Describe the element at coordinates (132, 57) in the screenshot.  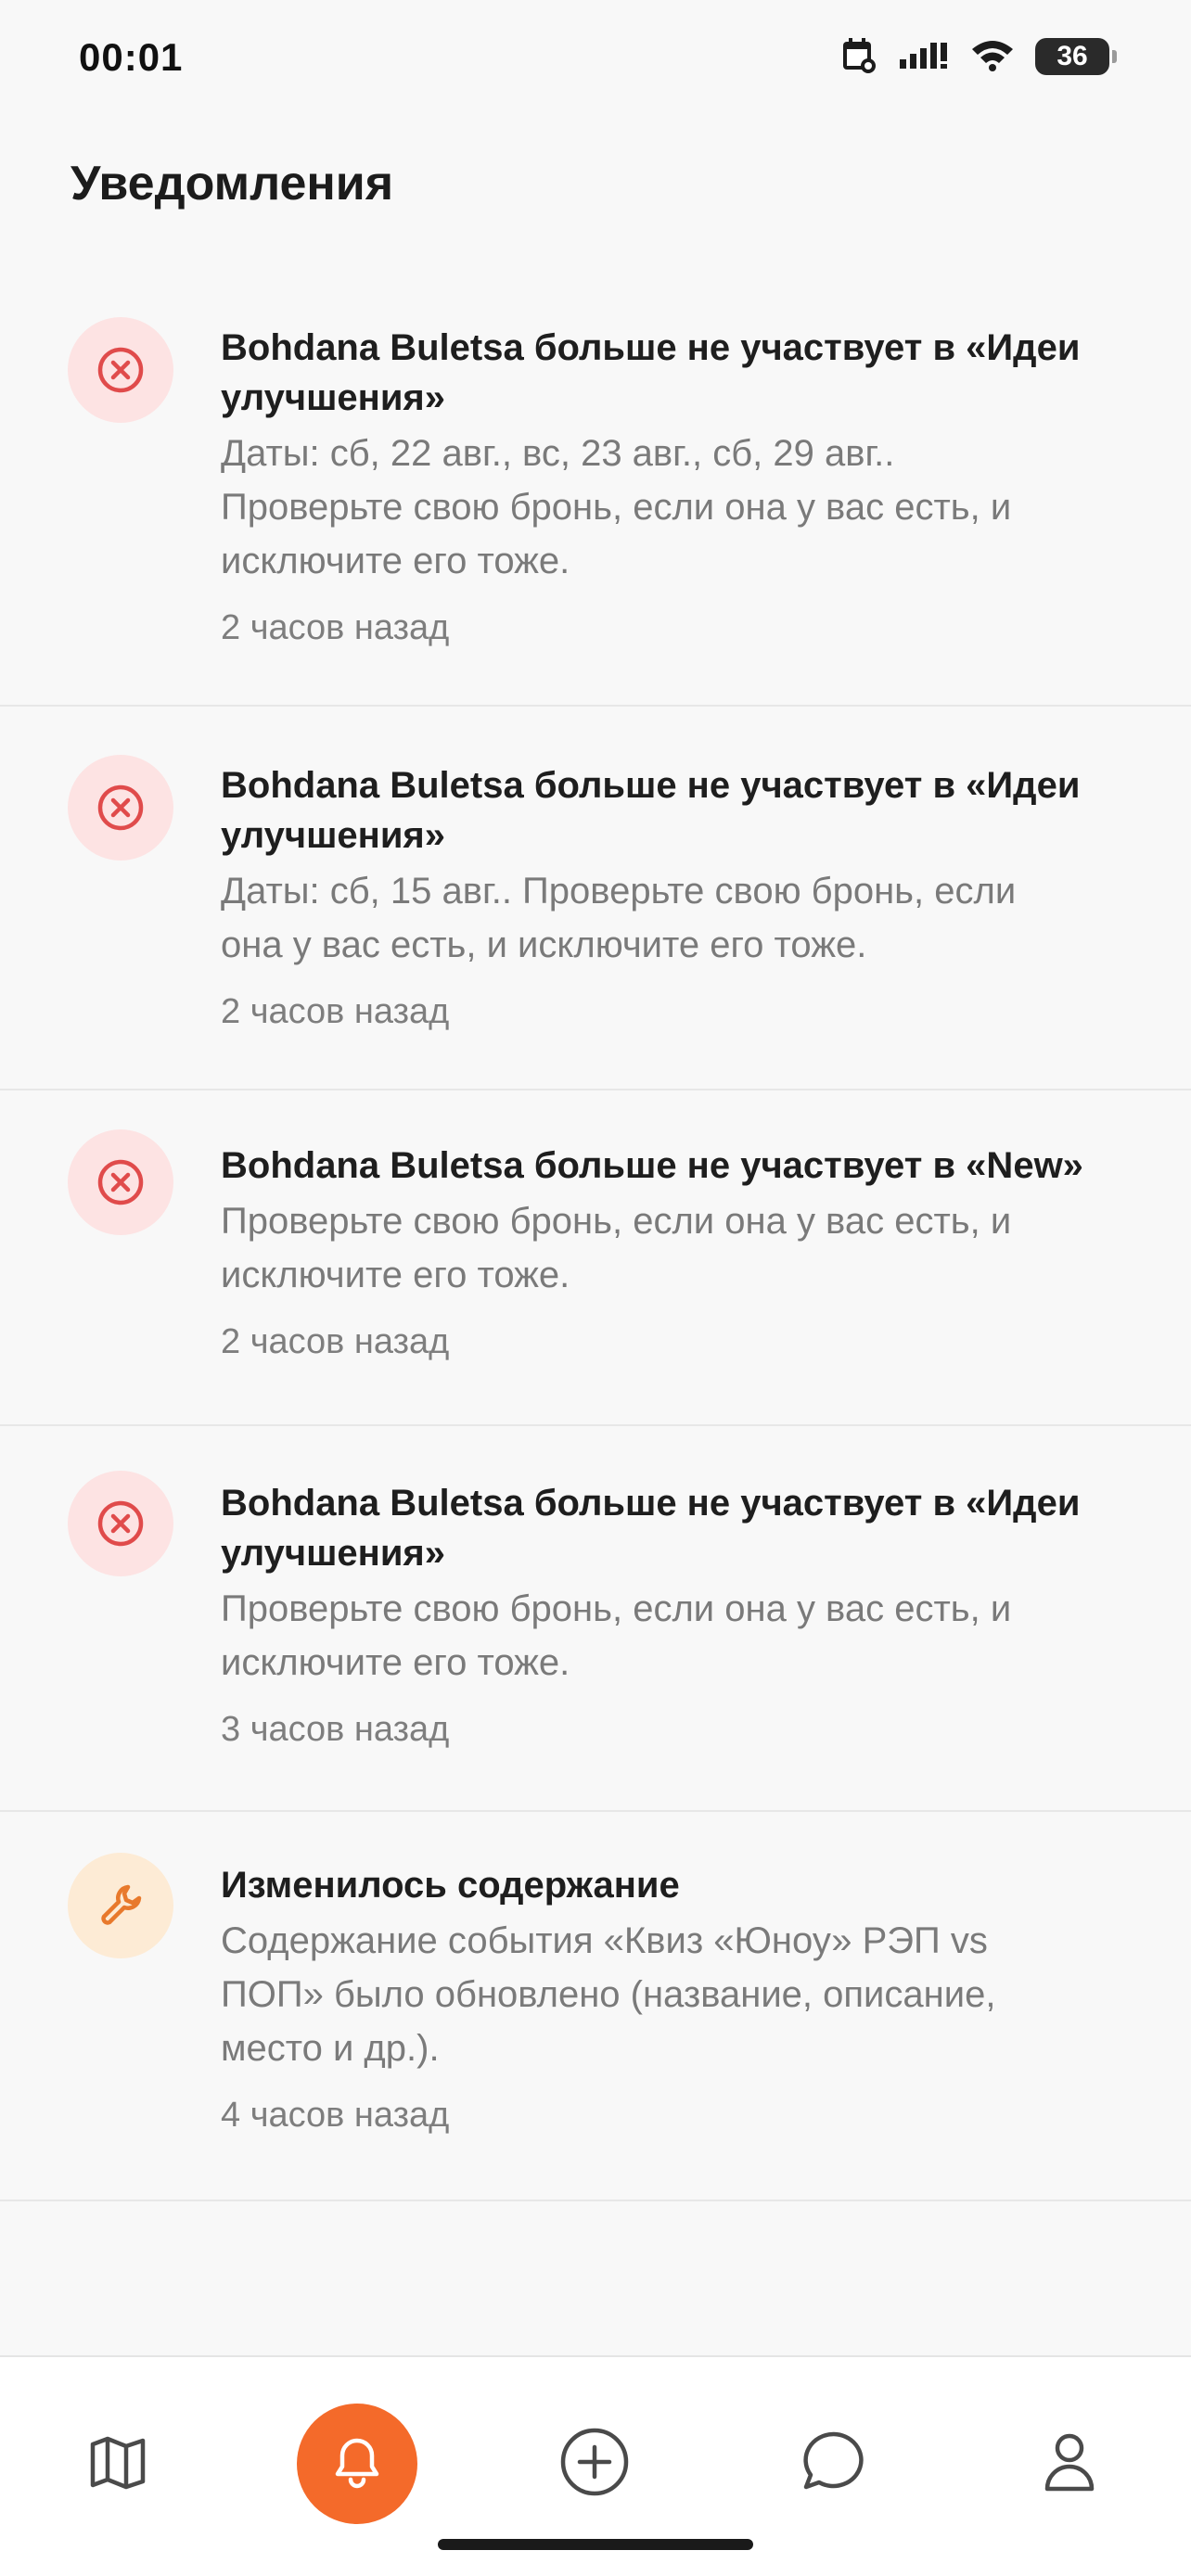
I see `status-time: 00:01` at that location.